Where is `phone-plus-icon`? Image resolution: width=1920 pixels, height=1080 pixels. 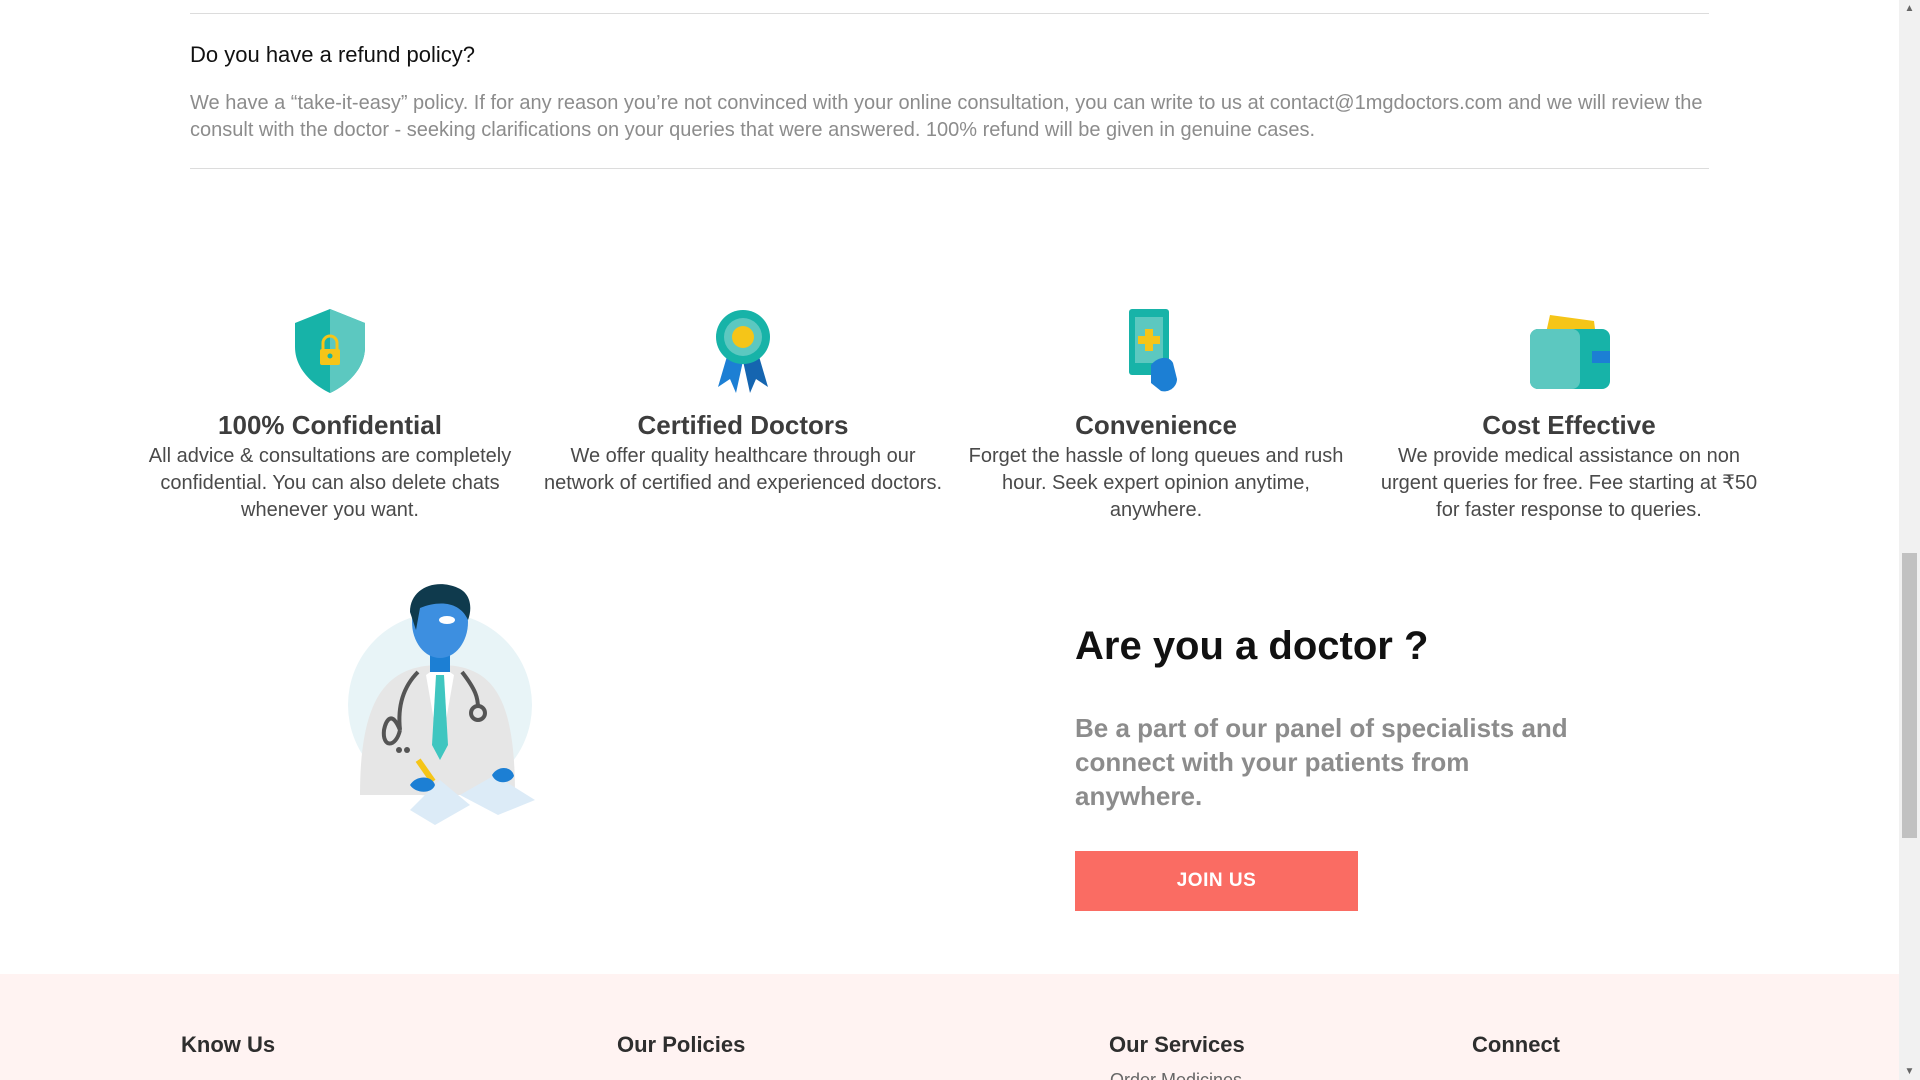 phone-plus-icon is located at coordinates (1153, 350).